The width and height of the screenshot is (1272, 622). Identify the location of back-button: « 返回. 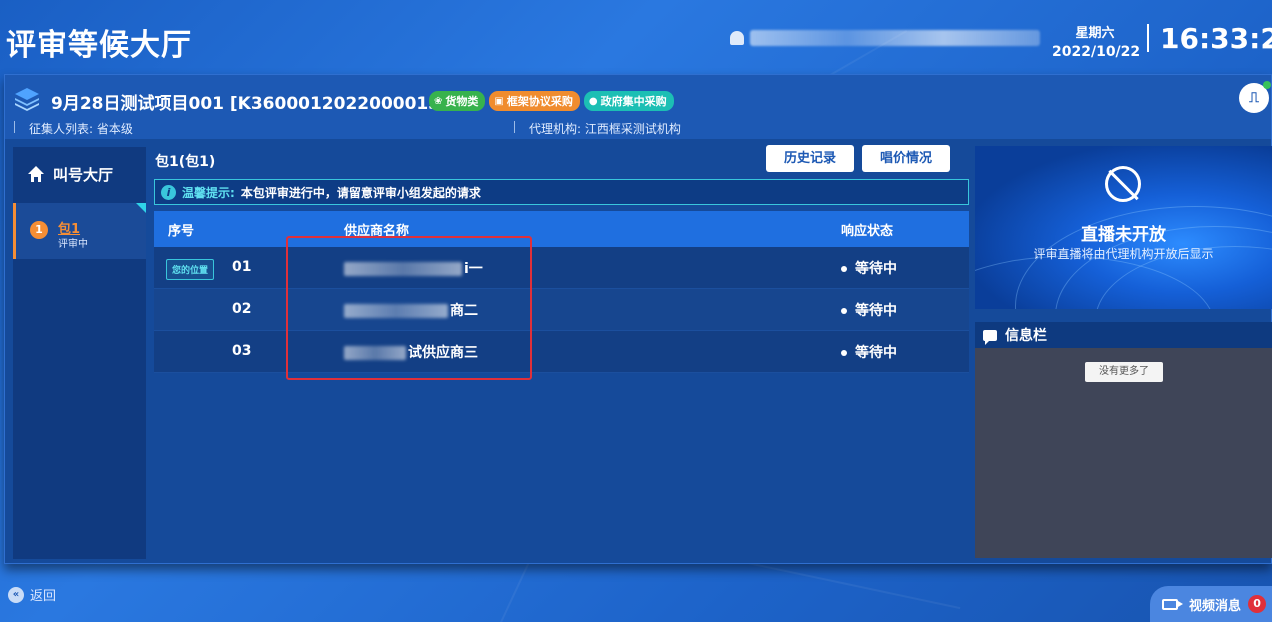
(32, 594).